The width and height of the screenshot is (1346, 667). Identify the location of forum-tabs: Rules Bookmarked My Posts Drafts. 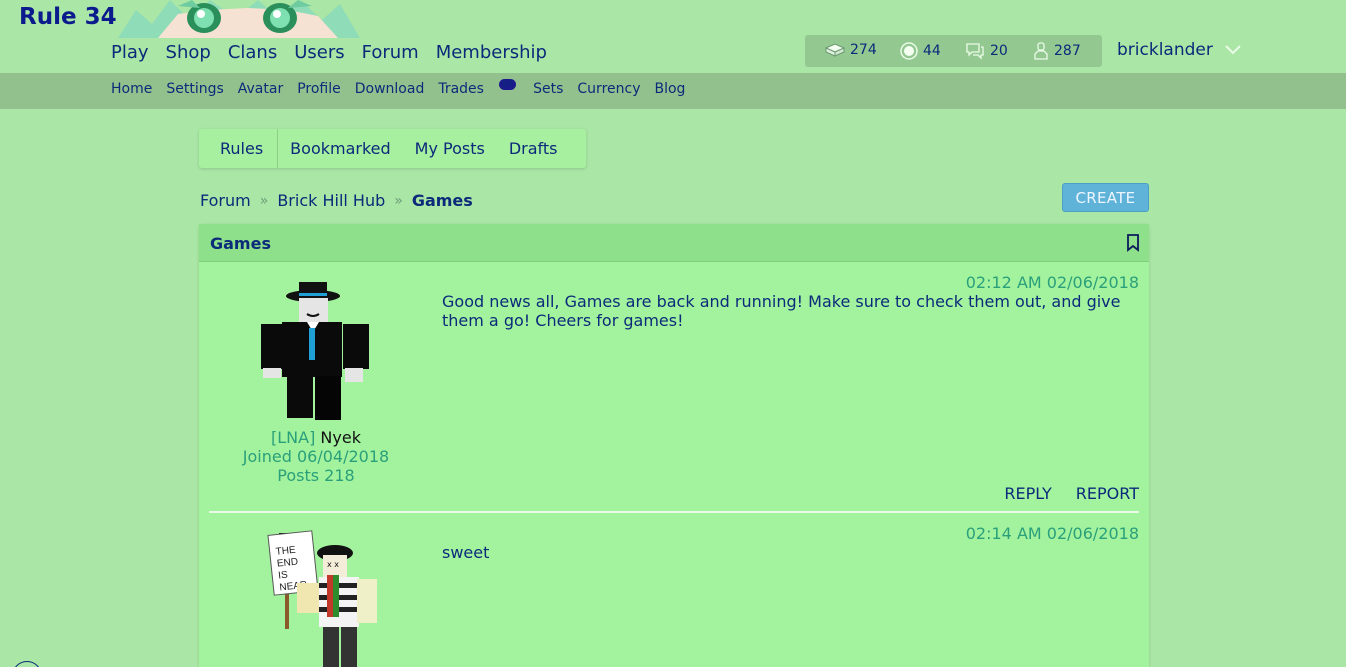
(392, 148).